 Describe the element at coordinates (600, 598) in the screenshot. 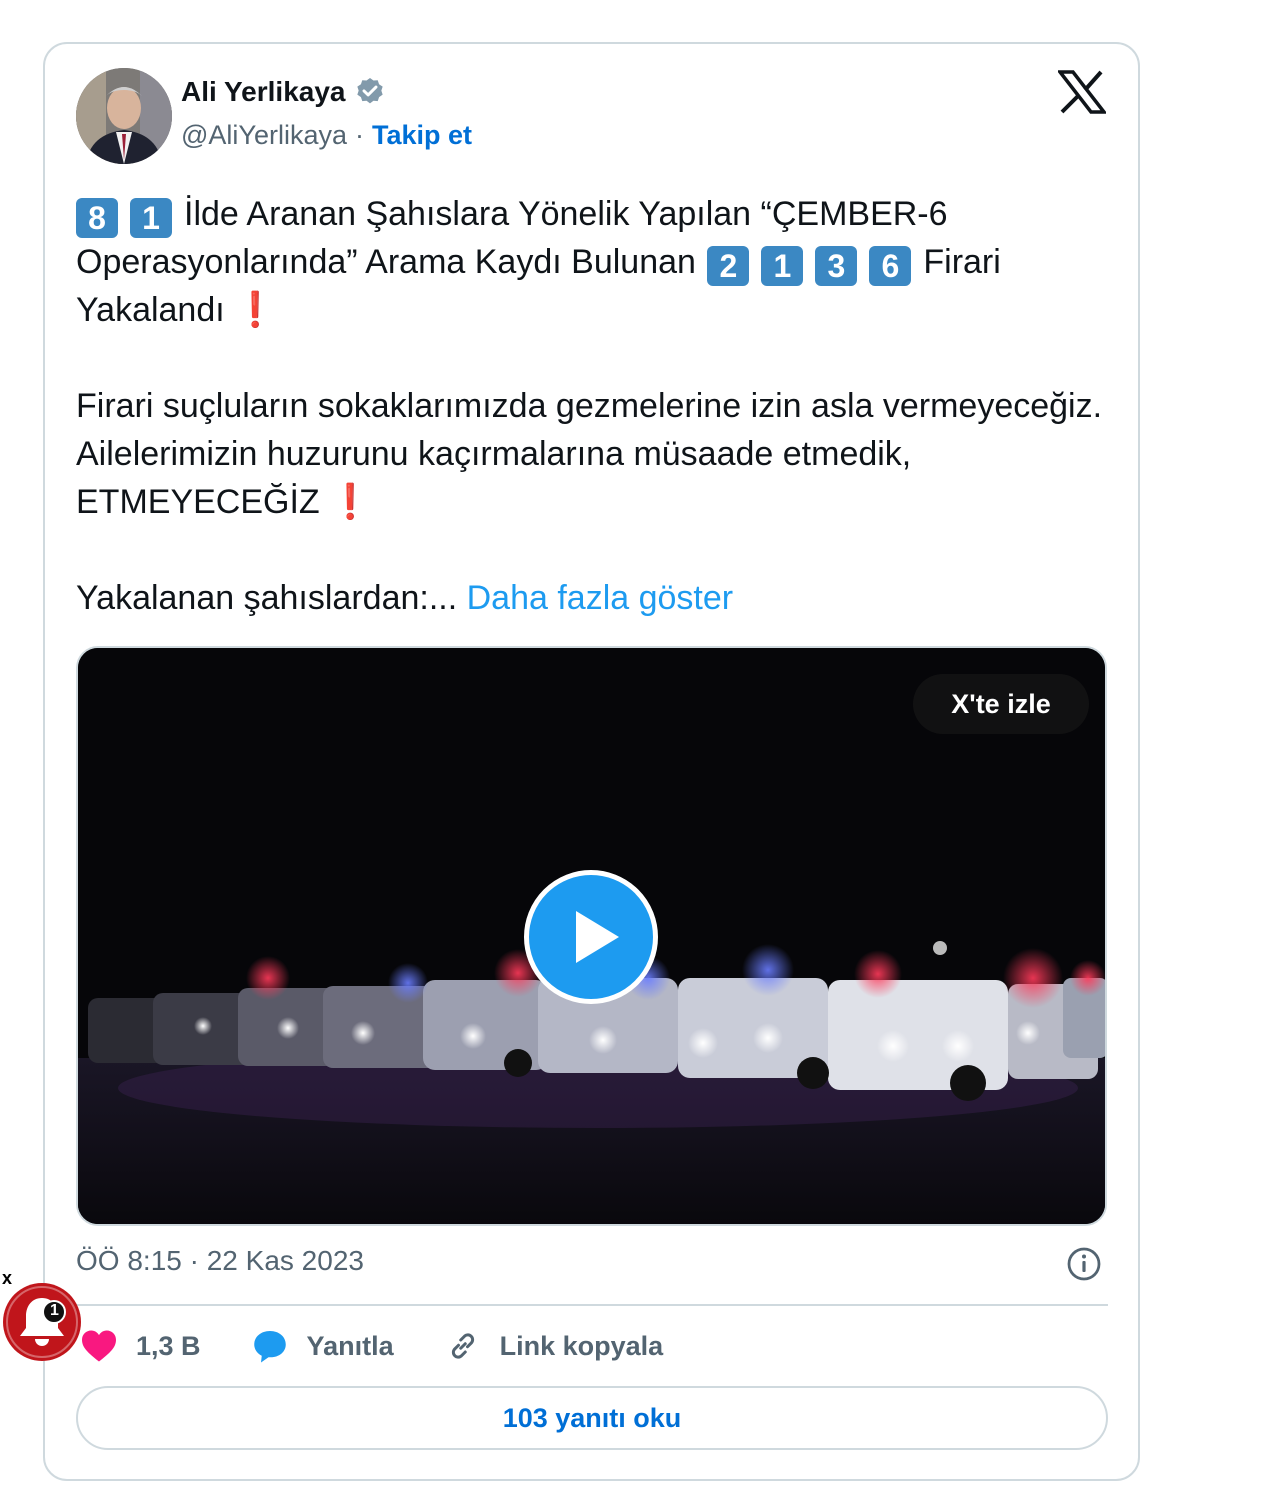

I see `show-more-link: Daha fazla göster` at that location.